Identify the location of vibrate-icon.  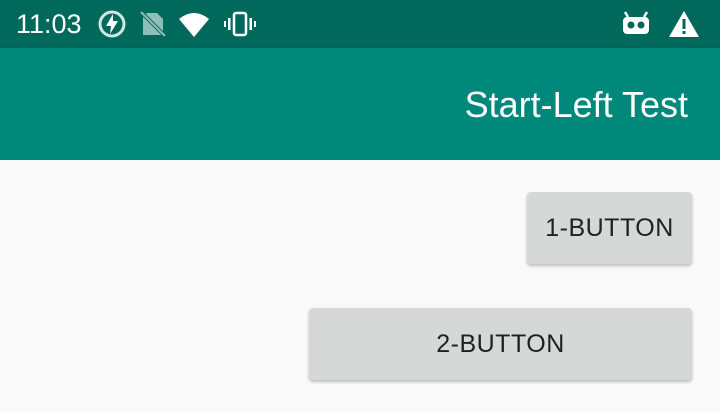
(240, 24).